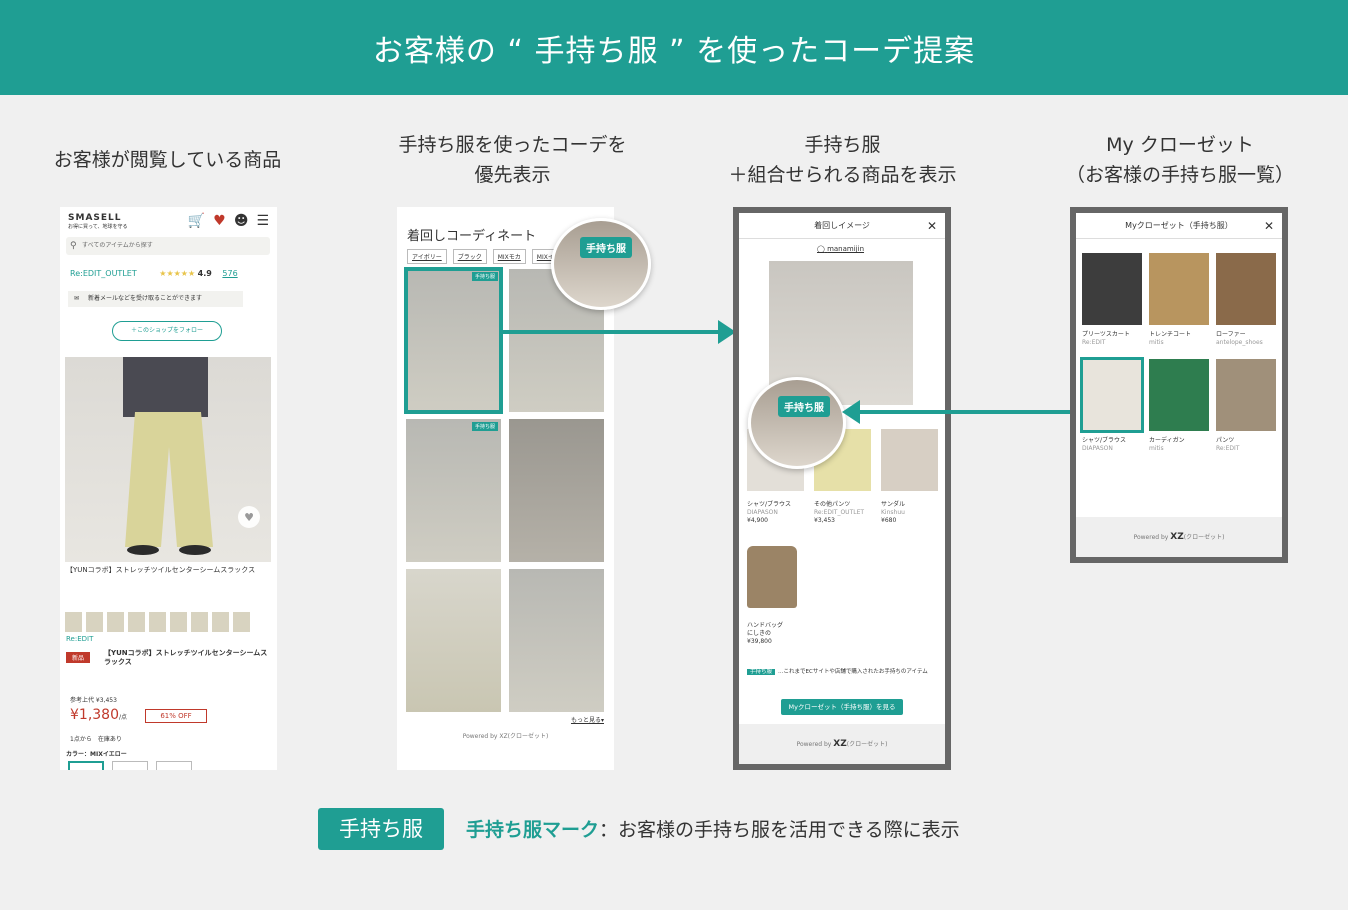 The height and width of the screenshot is (910, 1348). I want to click on review-count: 576, so click(229, 273).